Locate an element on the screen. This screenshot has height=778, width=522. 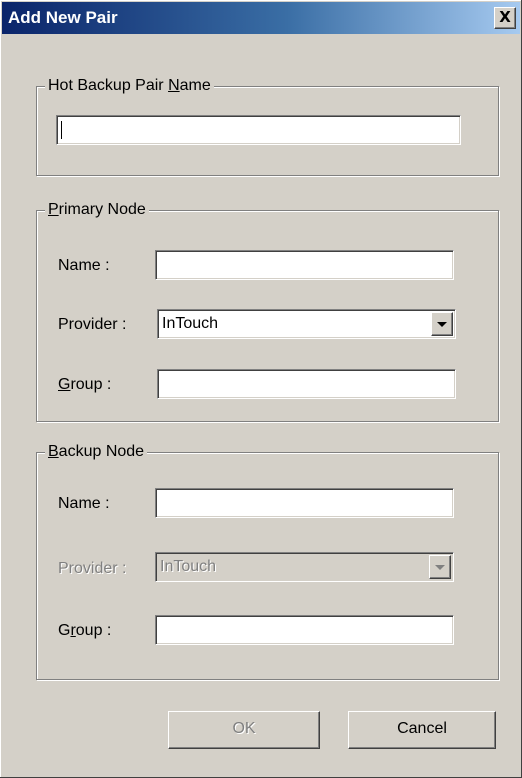
backup-name-label: Name : is located at coordinates (84, 503).